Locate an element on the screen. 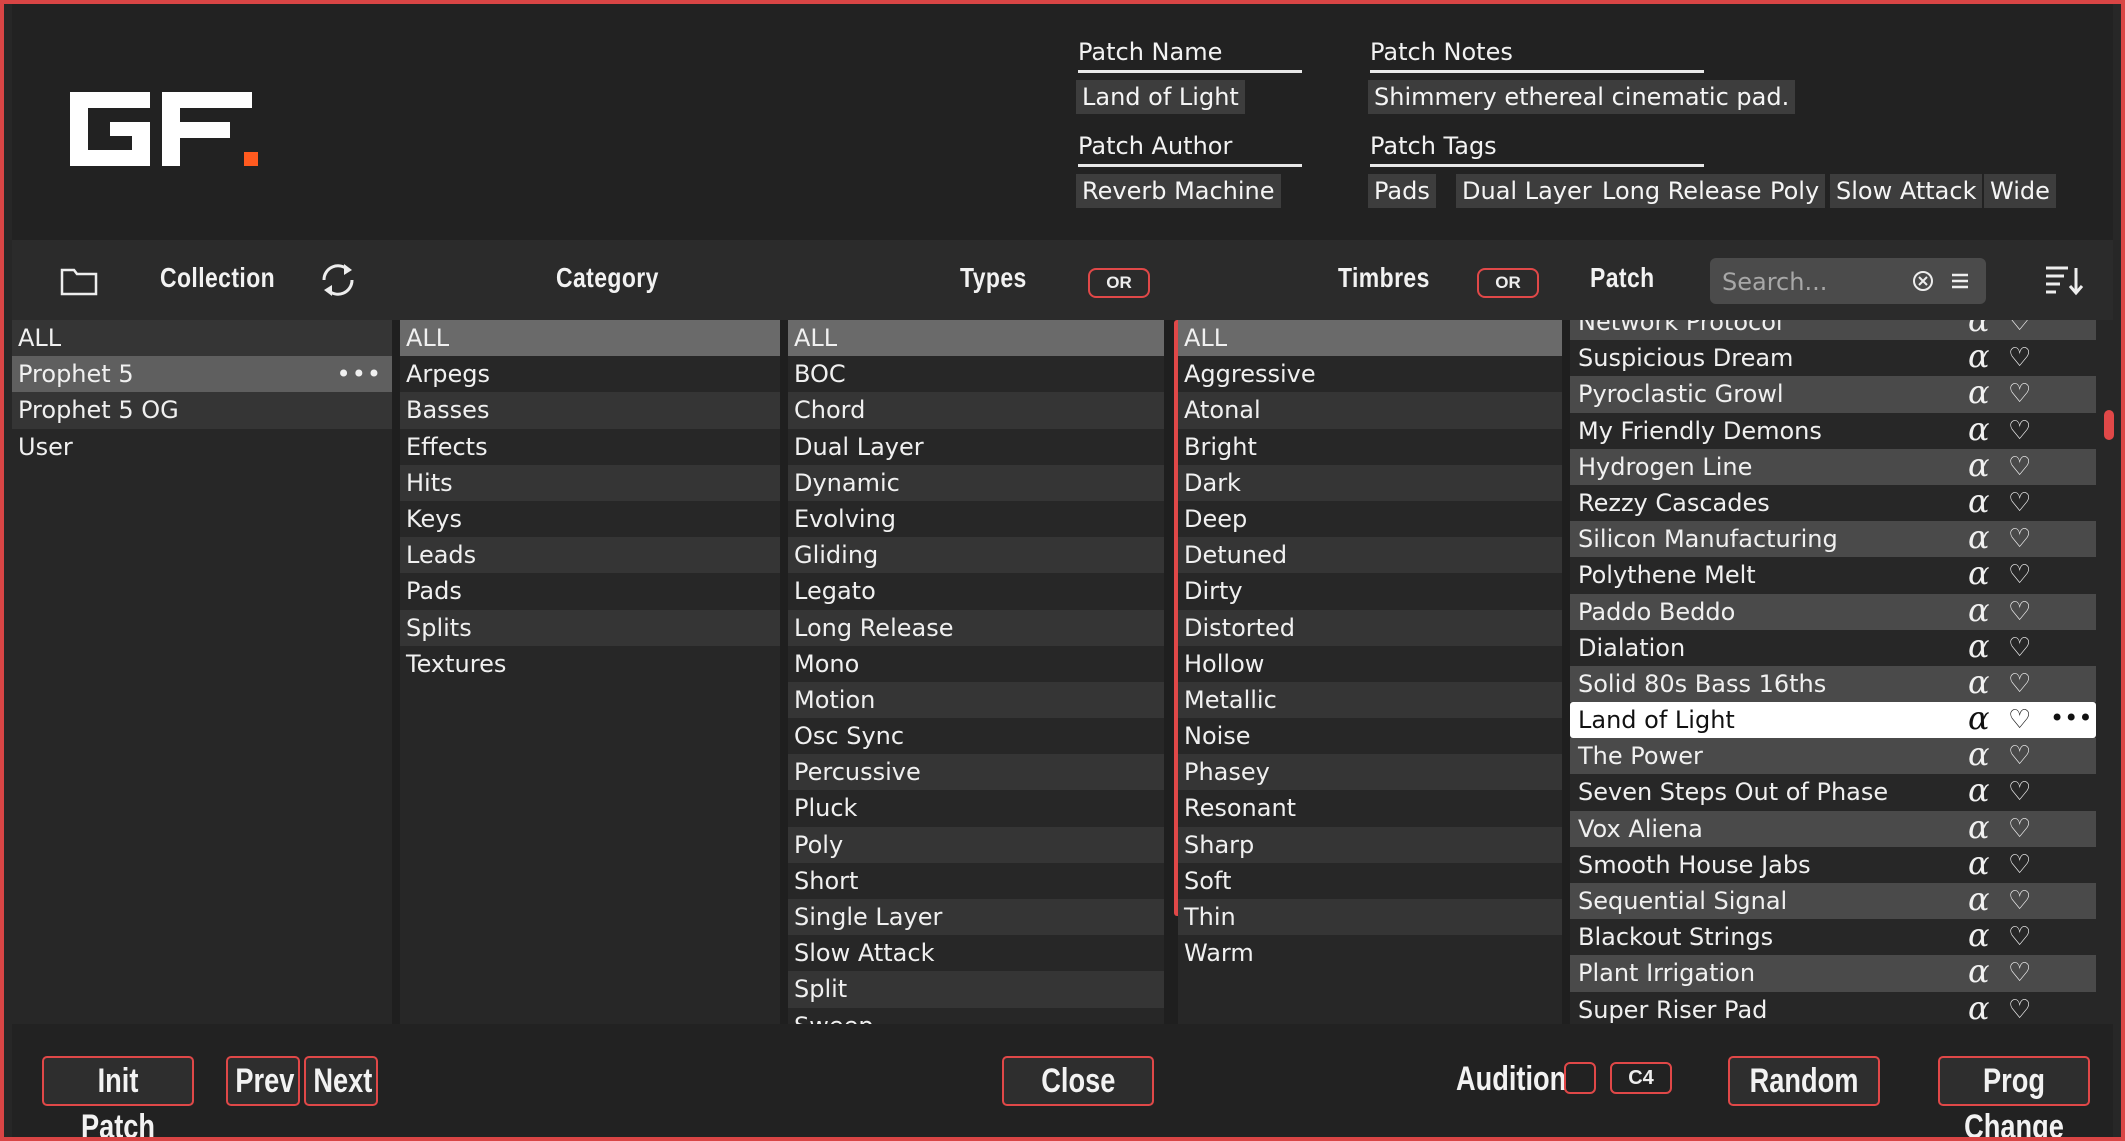 The width and height of the screenshot is (2125, 1141). patch-row: Suspicious Dream α ♡ is located at coordinates (1833, 357).